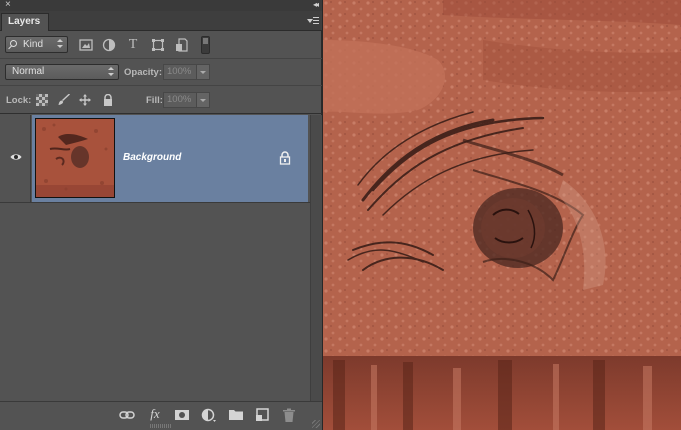 This screenshot has height=430, width=681. I want to click on layer-row: Background, so click(155, 159).